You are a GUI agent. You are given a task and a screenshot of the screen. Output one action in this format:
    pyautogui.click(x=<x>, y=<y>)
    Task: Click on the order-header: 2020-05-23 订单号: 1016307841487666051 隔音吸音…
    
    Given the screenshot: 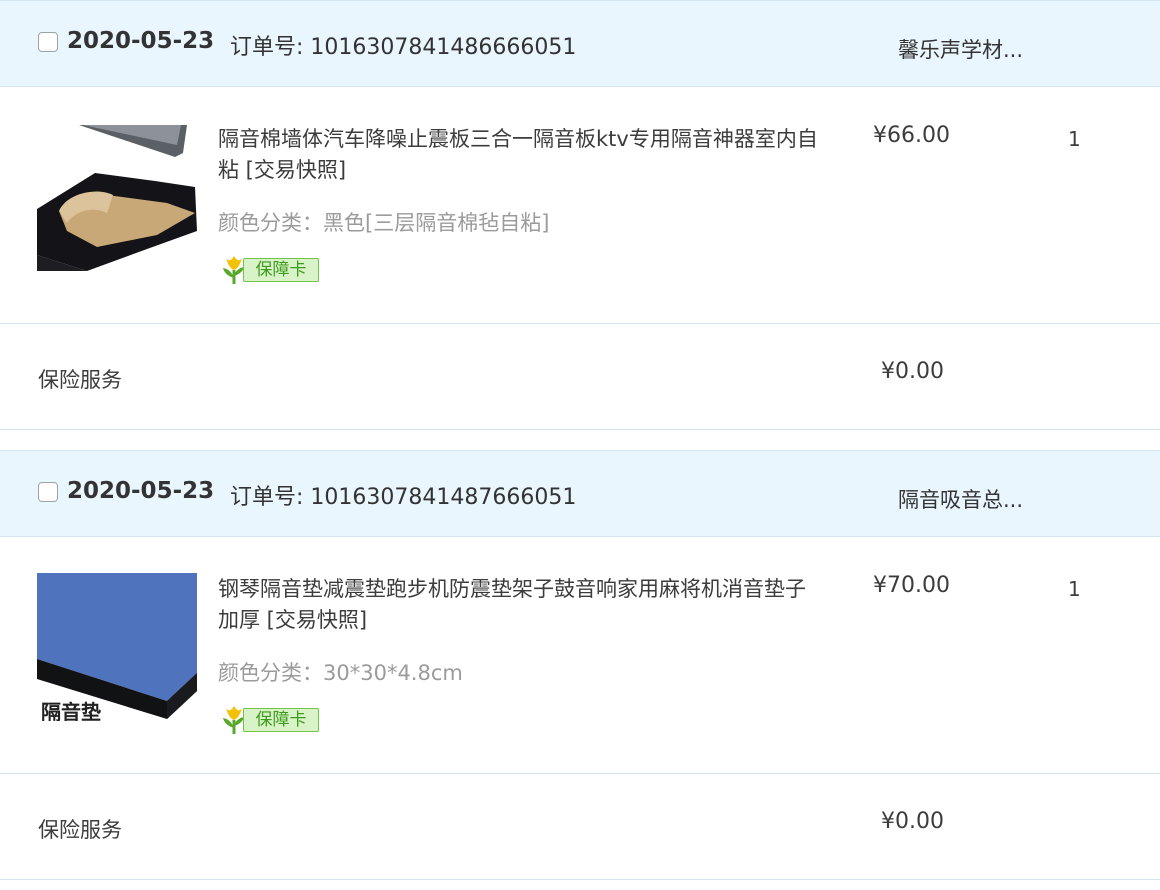 What is the action you would take?
    pyautogui.click(x=580, y=494)
    